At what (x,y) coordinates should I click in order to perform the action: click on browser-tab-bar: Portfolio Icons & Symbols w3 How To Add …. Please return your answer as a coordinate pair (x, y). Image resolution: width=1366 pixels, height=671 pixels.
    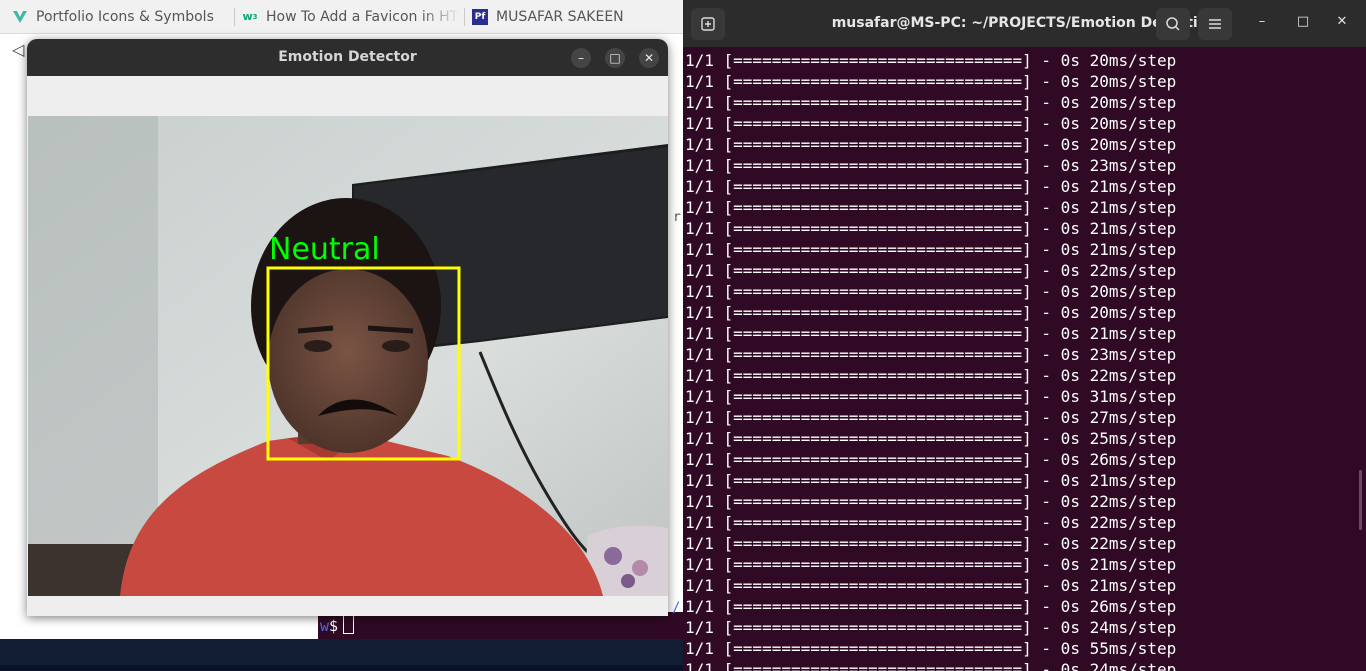
    Looking at the image, I should click on (341, 17).